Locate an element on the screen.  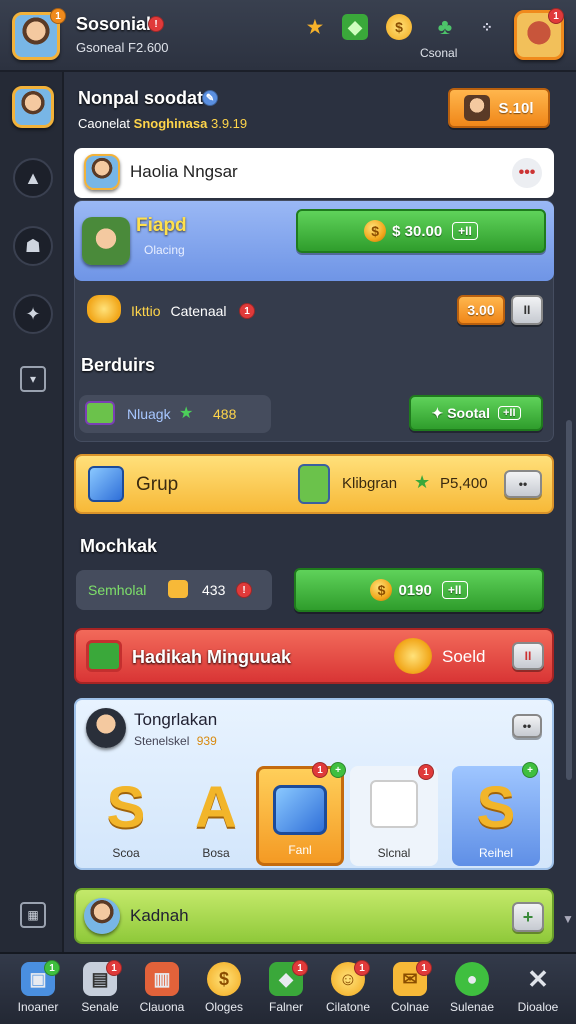
gift-cube-icon is located at coordinates (394, 804).